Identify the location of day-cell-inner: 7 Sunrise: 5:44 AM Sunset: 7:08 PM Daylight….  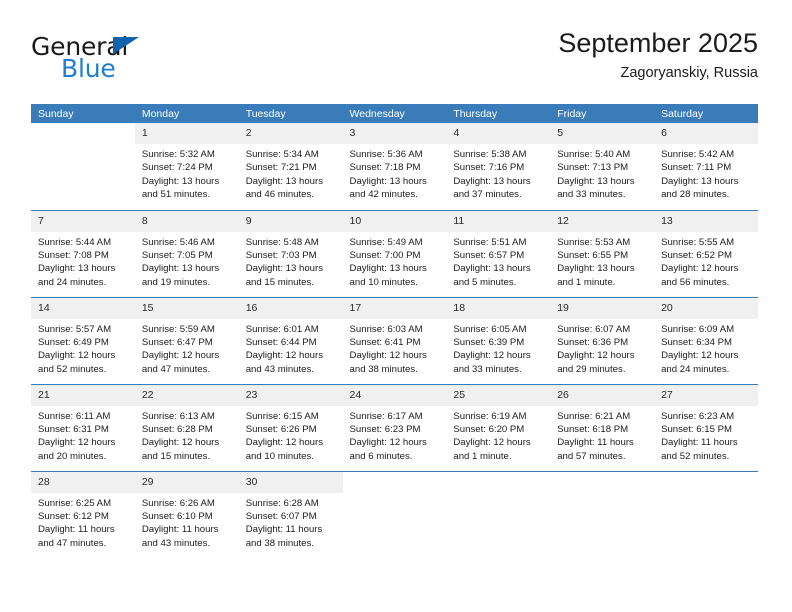
(83, 253).